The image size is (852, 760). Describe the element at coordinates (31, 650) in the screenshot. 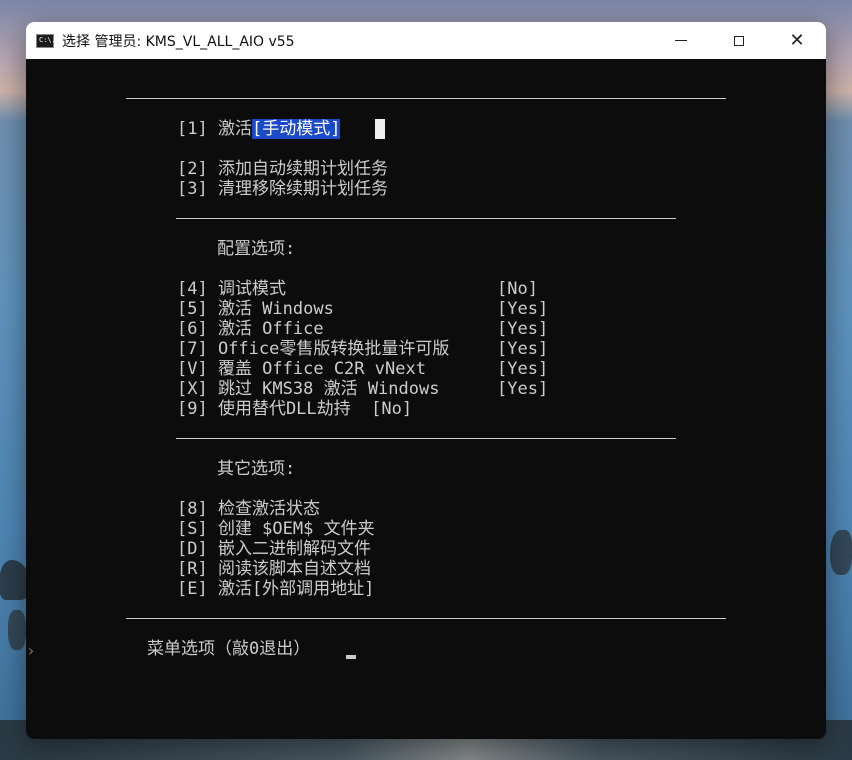

I see `chevron-right-icon: ›` at that location.